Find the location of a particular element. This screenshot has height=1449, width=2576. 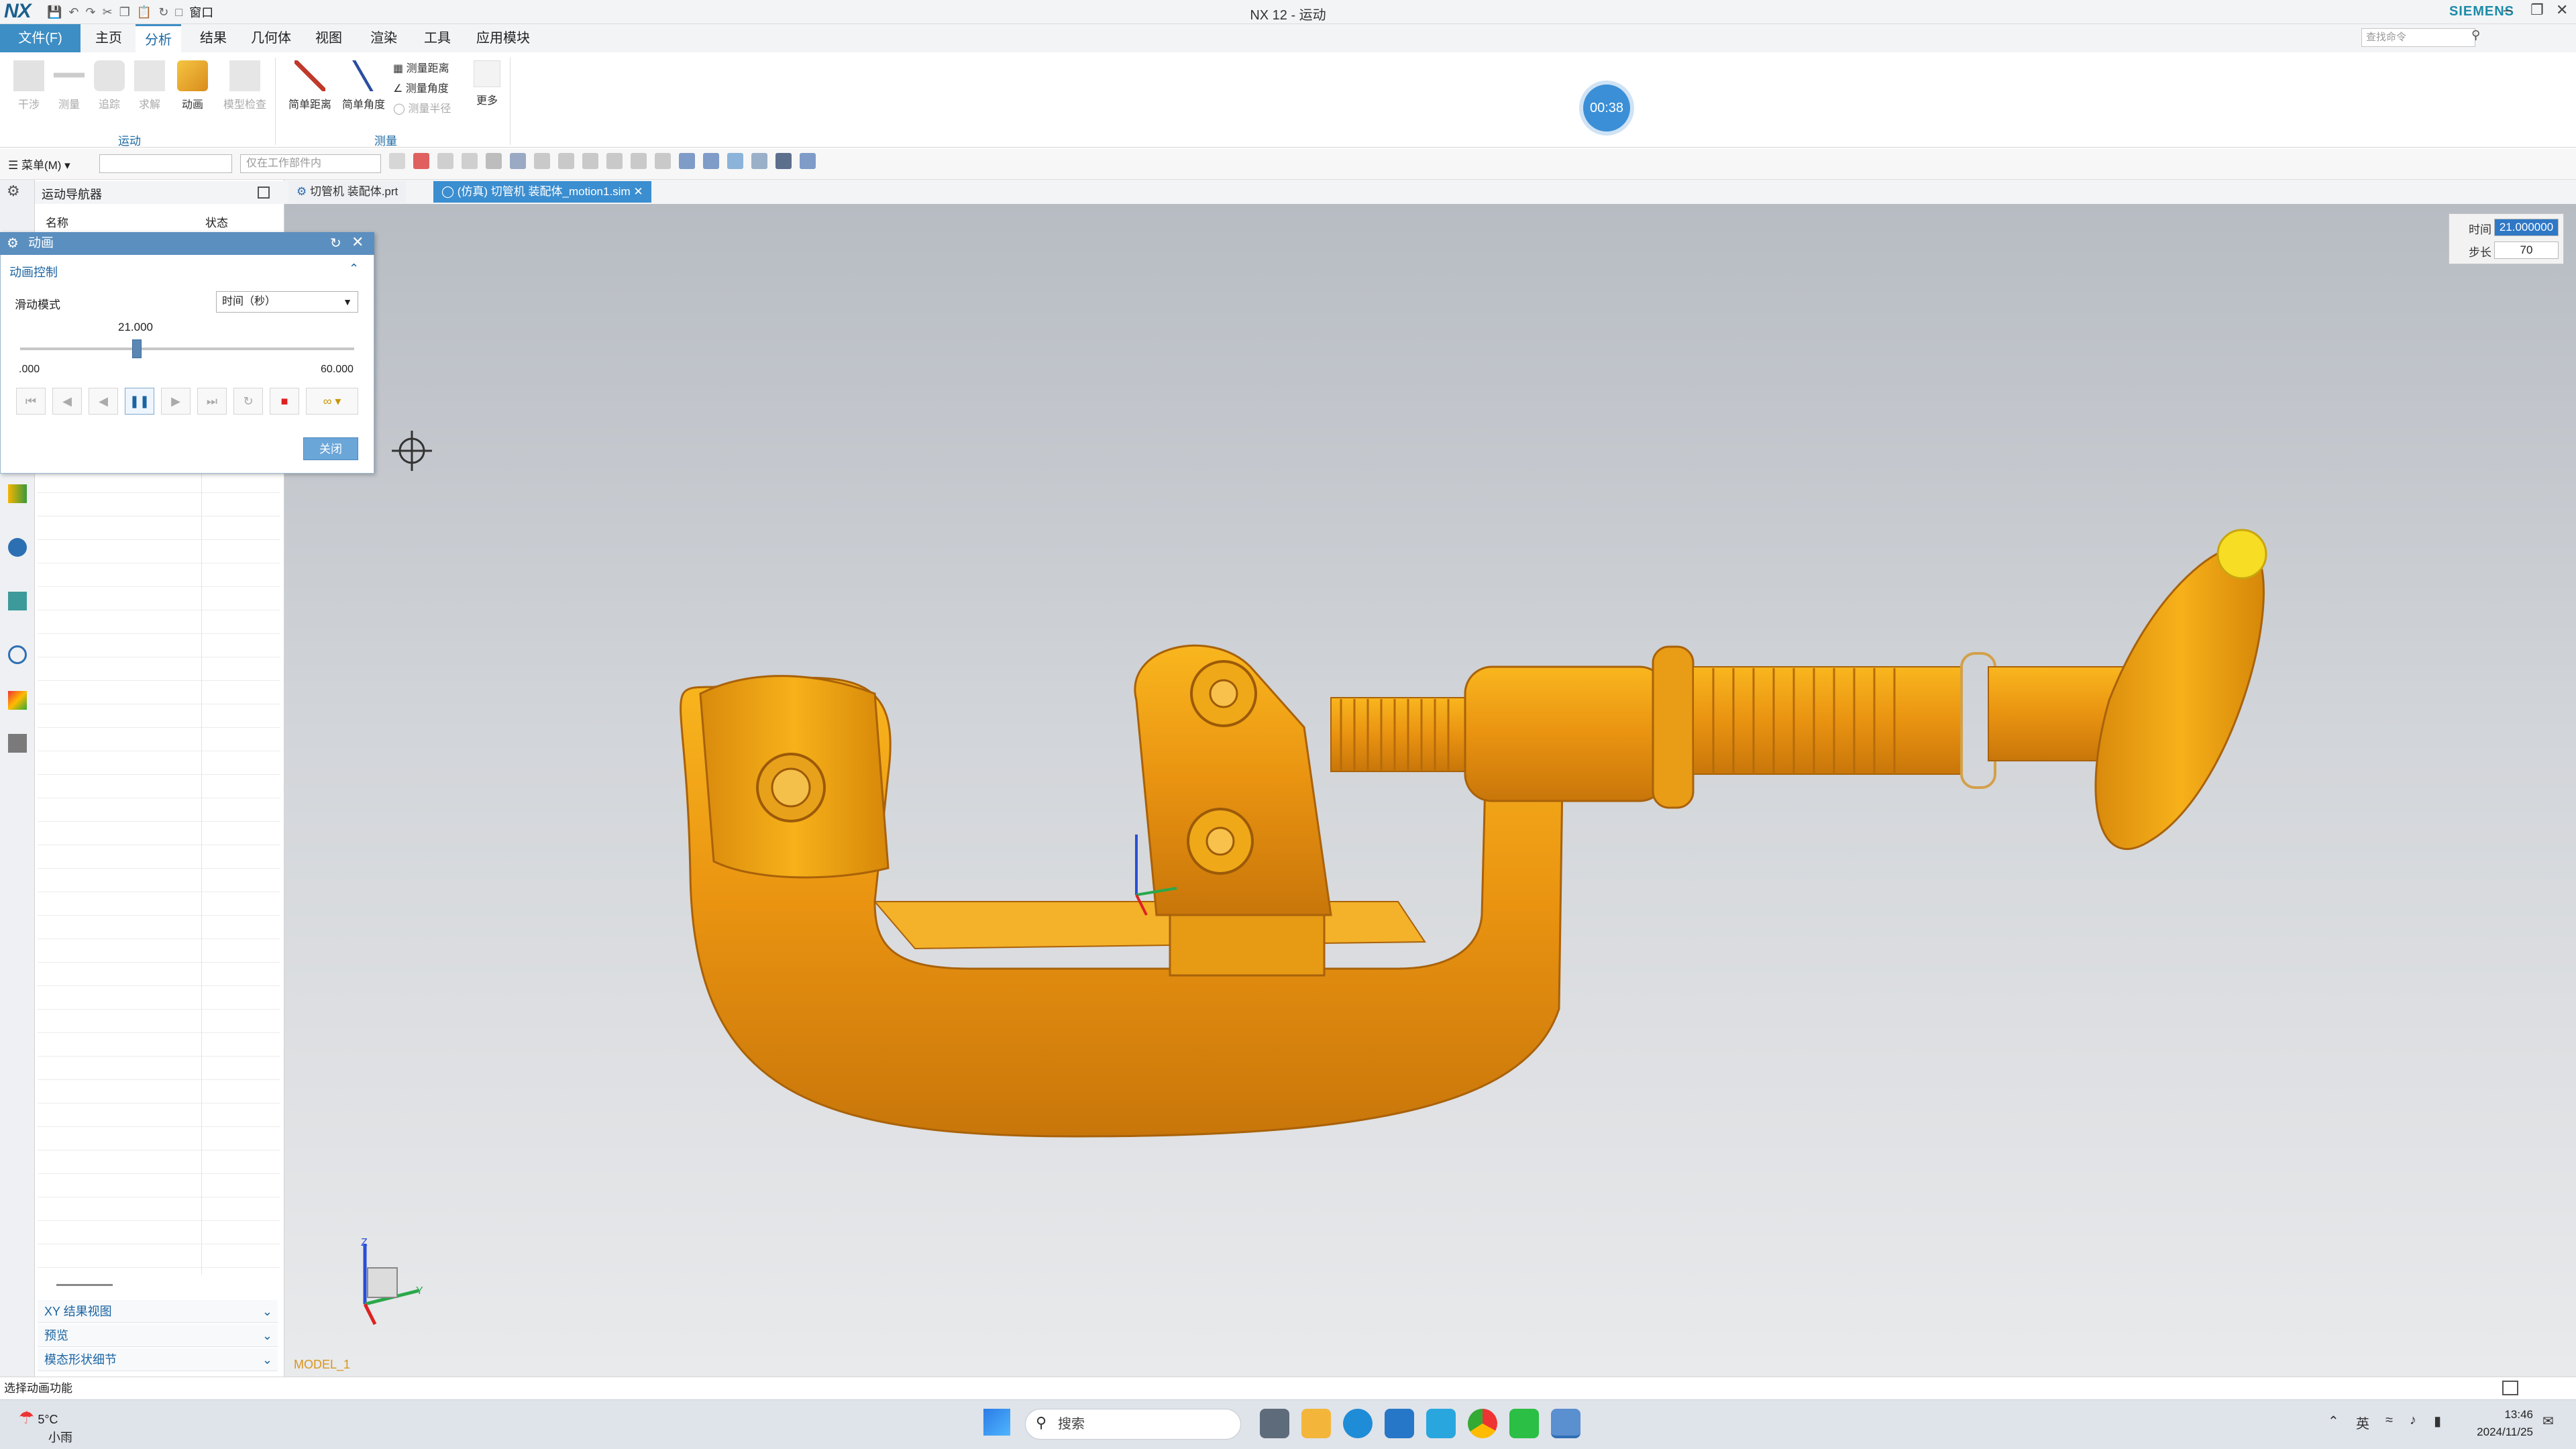

collapse-icon: ⌃ is located at coordinates (354, 269).